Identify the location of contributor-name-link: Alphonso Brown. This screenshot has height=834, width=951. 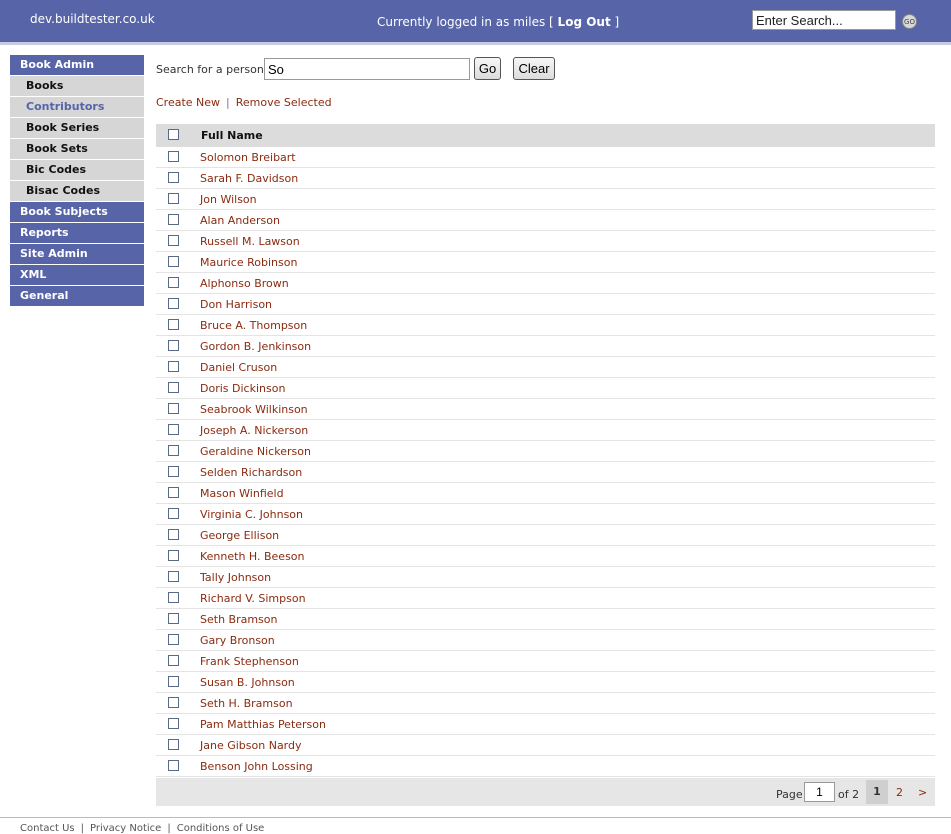
(244, 283).